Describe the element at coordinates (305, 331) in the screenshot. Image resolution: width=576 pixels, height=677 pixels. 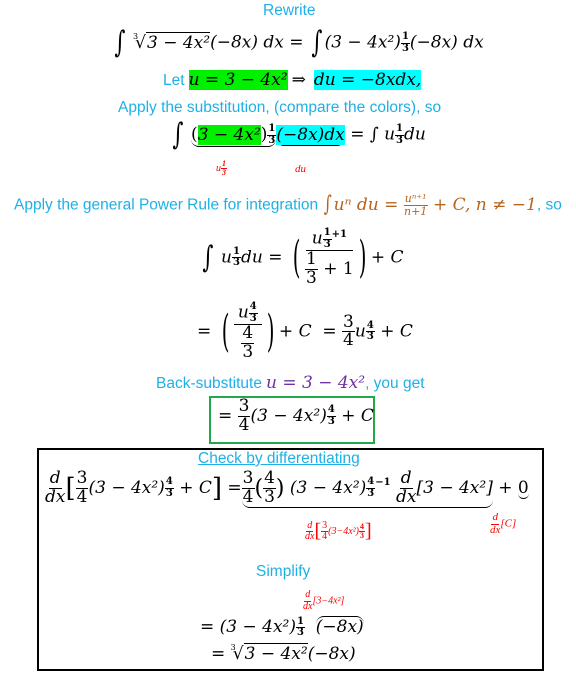
I see `power-rule-step2: = (u 4 3 4 3) + C = 34u43 + C` at that location.